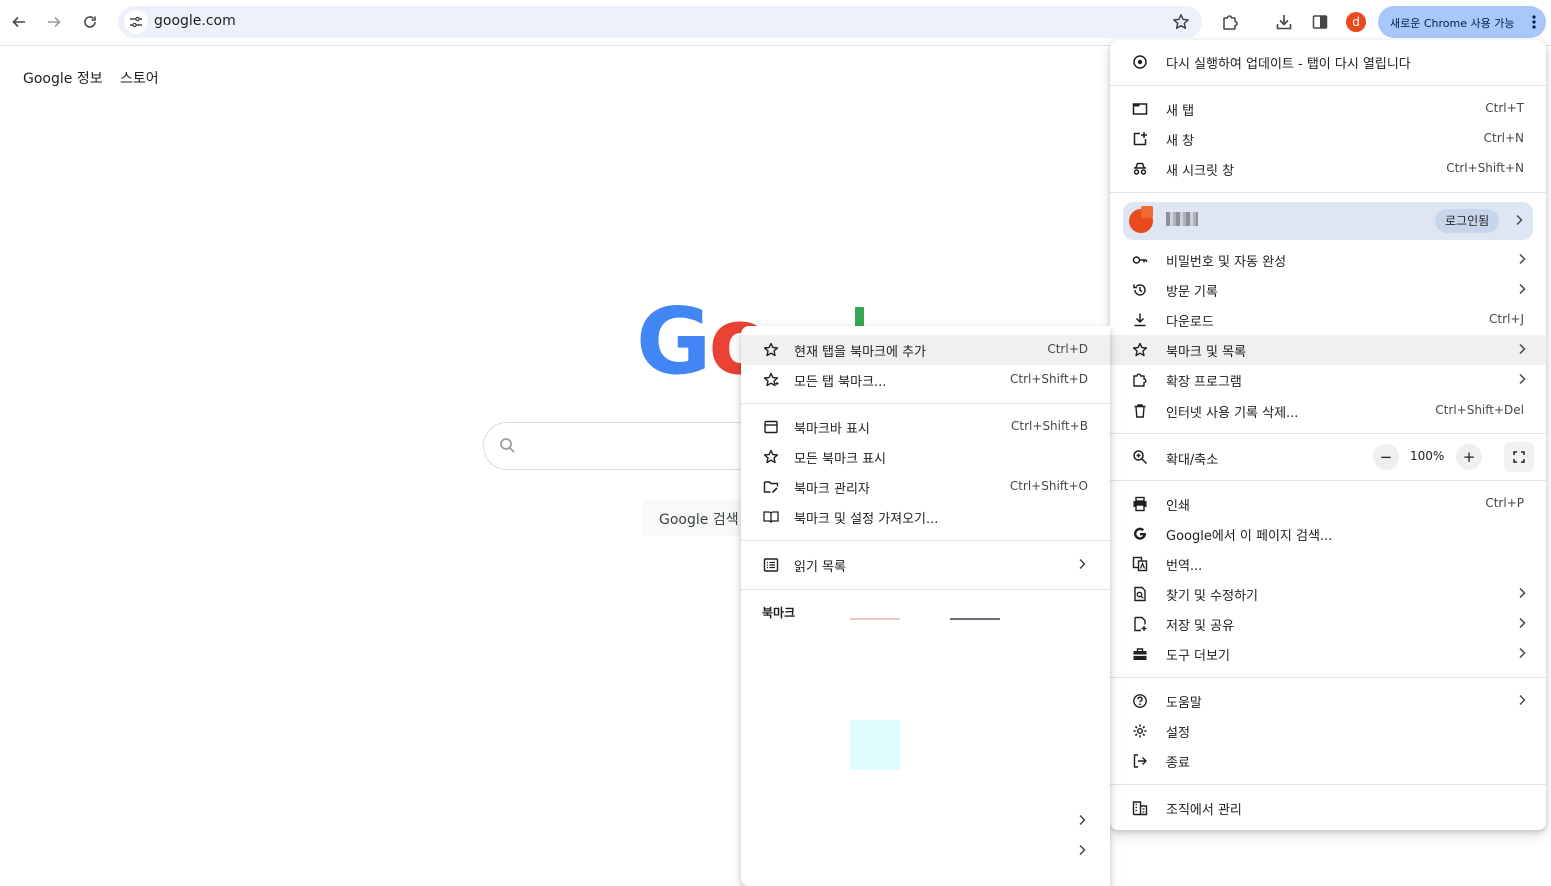 The height and width of the screenshot is (886, 1551). What do you see at coordinates (1328, 731) in the screenshot?
I see `menu-item-settings: 설정` at bounding box center [1328, 731].